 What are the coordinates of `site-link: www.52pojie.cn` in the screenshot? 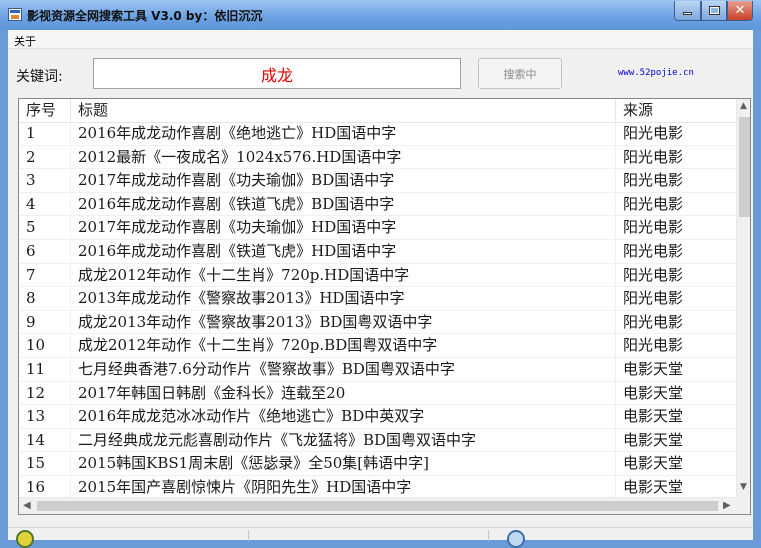 It's located at (656, 73).